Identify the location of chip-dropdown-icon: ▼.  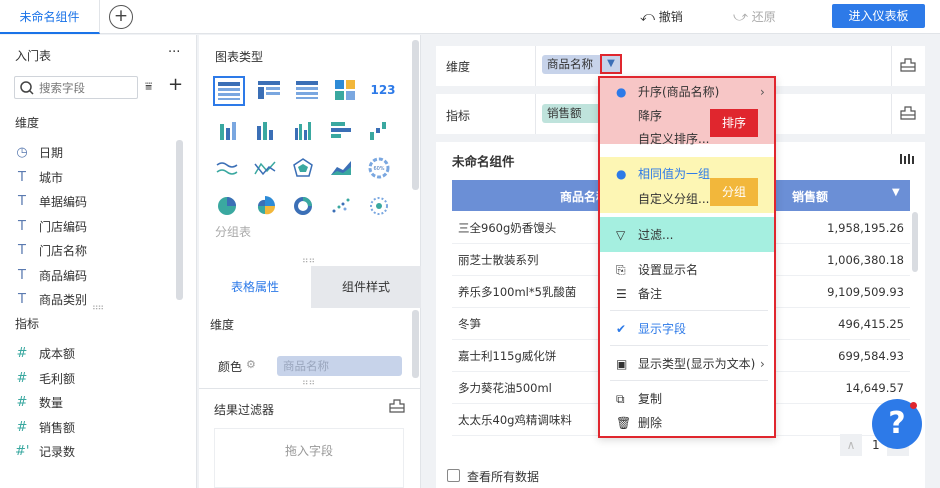
(611, 64).